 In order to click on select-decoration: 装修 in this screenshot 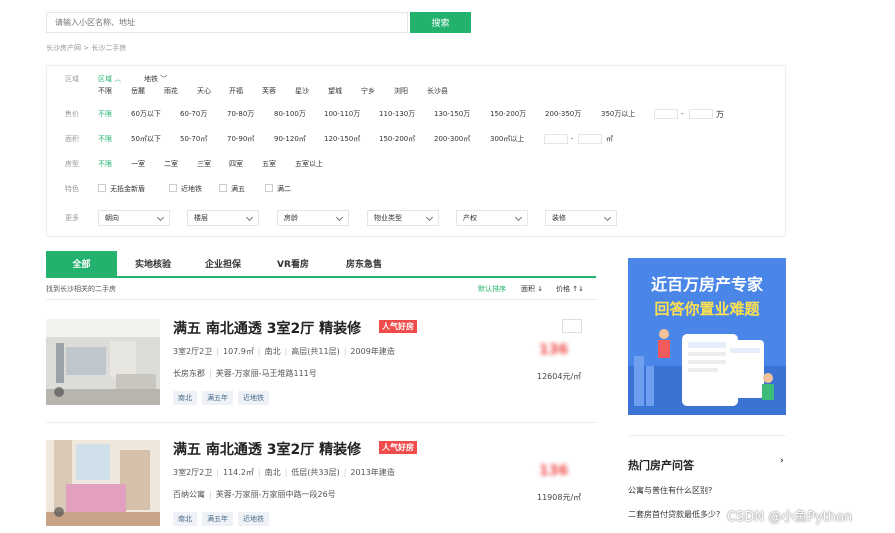, I will do `click(581, 218)`.